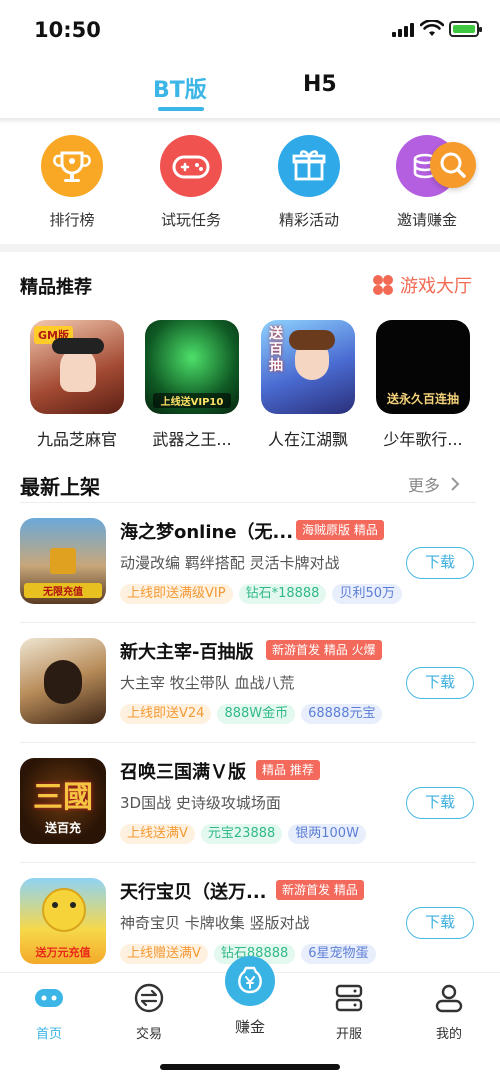 The height and width of the screenshot is (1082, 500). What do you see at coordinates (48, 1034) in the screenshot?
I see `nav-label: 首页` at bounding box center [48, 1034].